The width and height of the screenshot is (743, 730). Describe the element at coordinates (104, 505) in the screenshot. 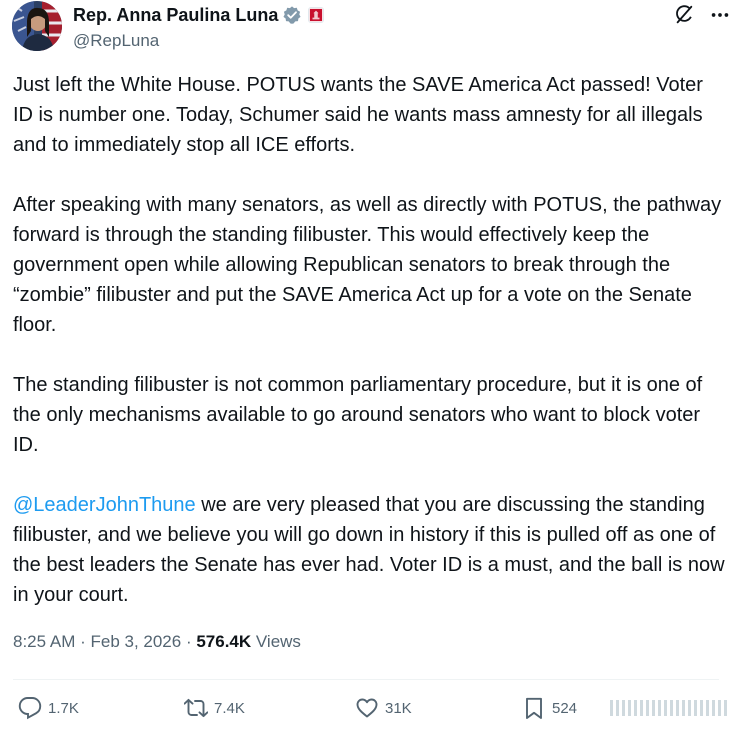

I see `mention-link: @LeaderJohnThune` at that location.